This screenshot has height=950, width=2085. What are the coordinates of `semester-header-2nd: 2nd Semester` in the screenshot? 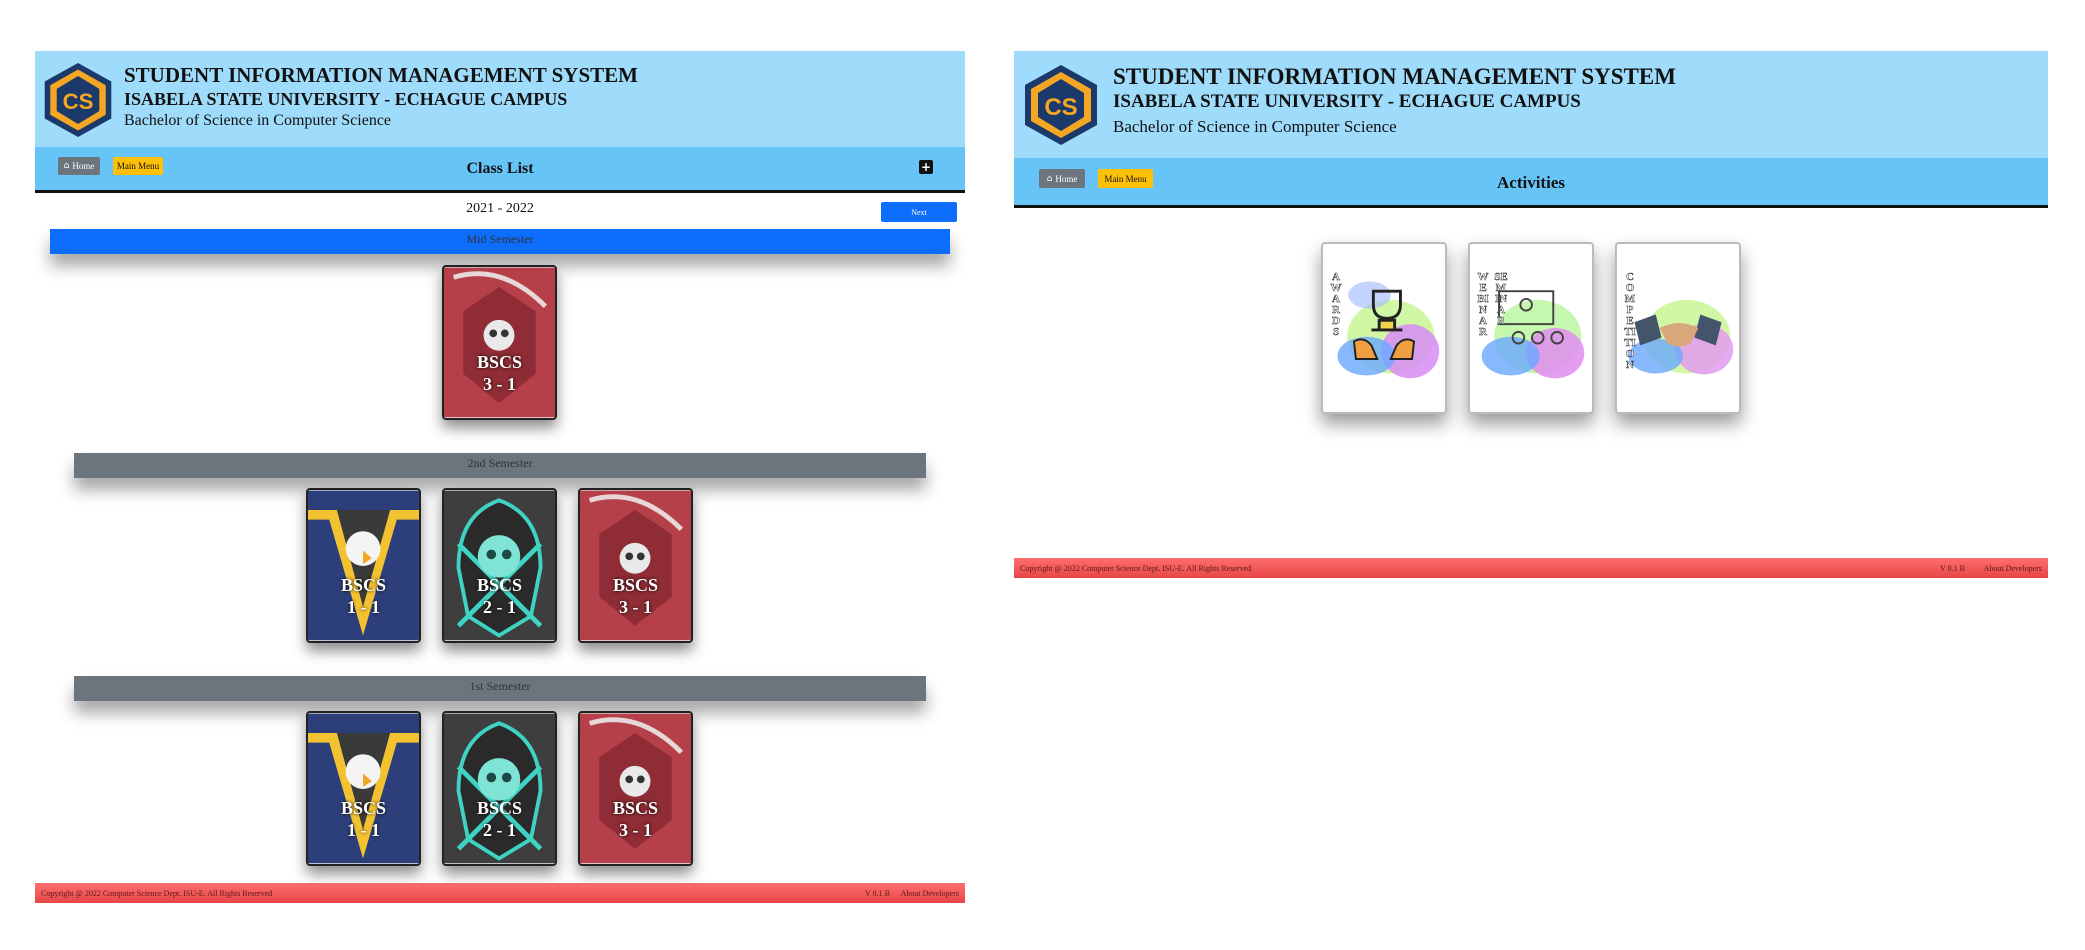 It's located at (500, 465).